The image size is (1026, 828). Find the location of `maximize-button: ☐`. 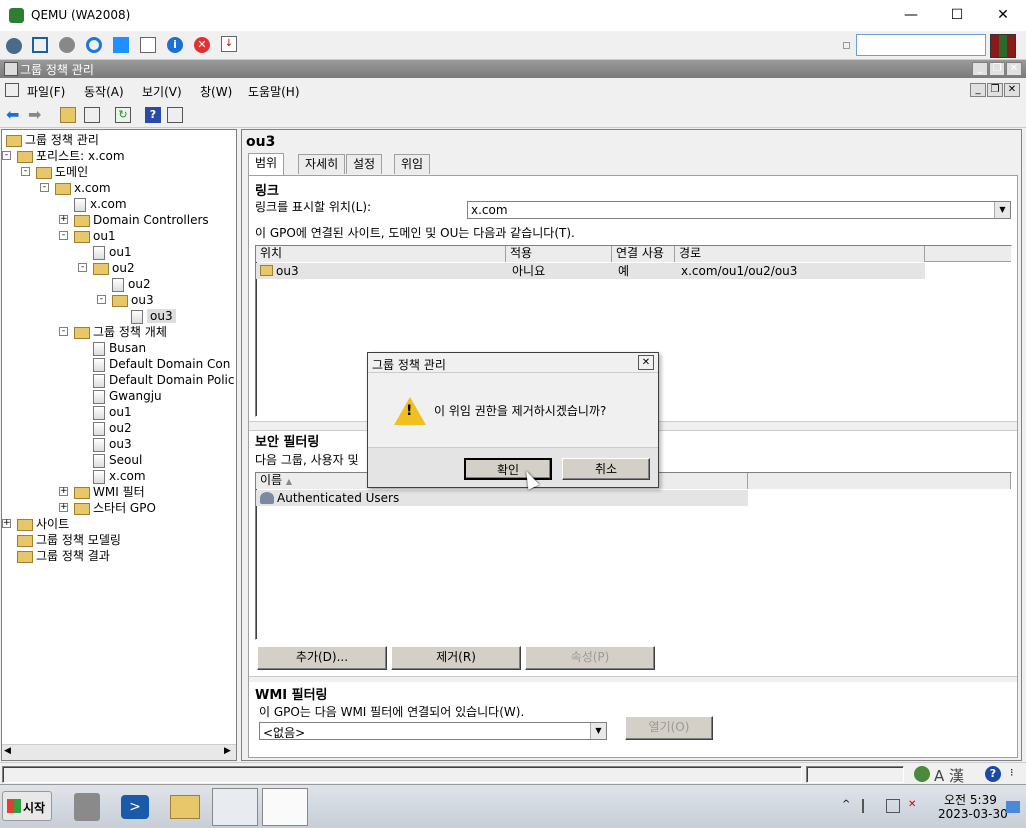

maximize-button: ☐ is located at coordinates (957, 15).